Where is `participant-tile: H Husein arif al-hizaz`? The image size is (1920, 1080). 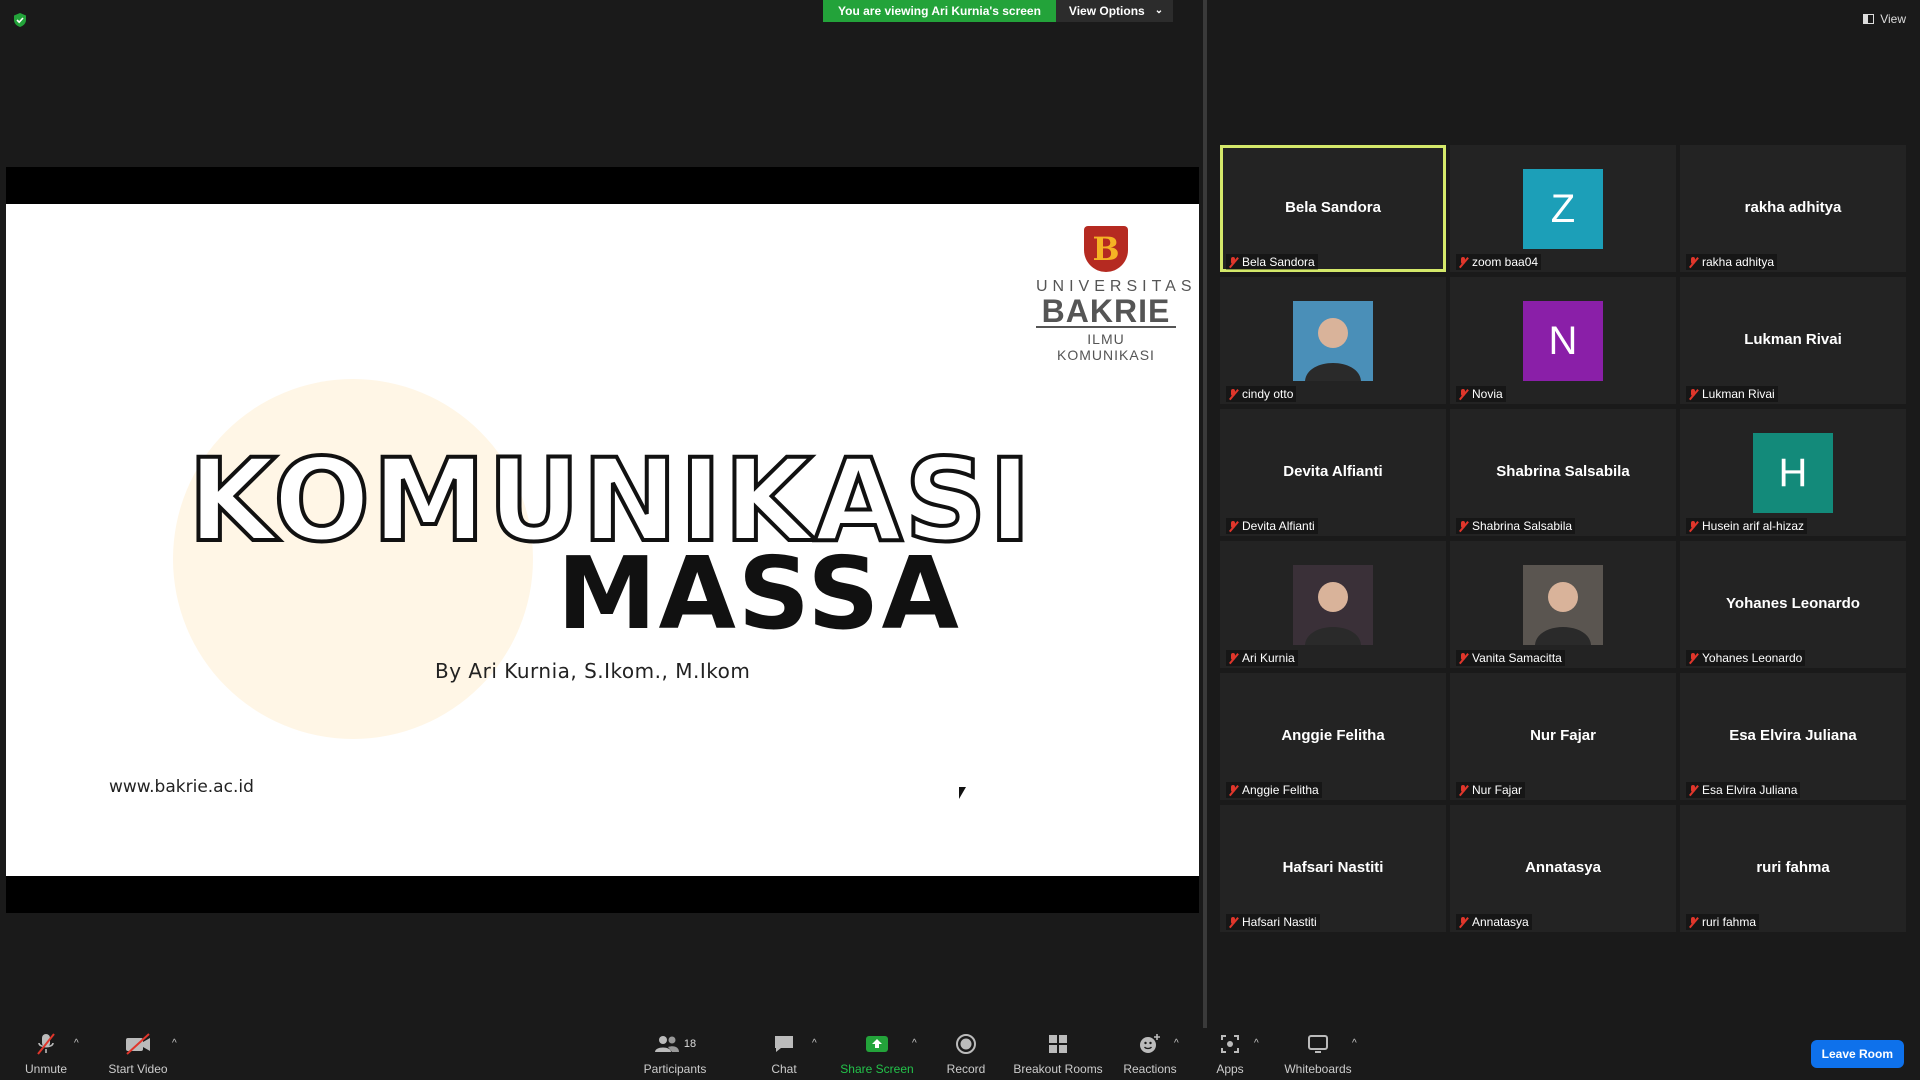 participant-tile: H Husein arif al-hizaz is located at coordinates (1793, 472).